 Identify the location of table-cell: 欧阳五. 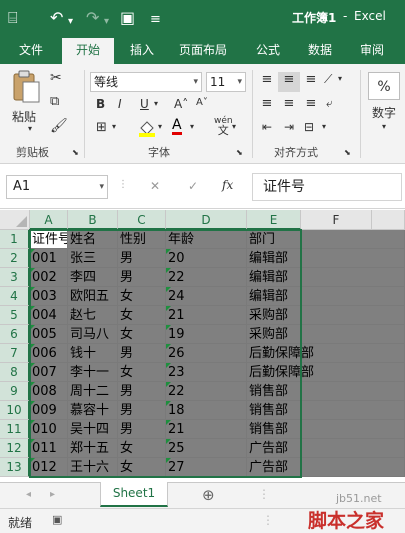
(93, 296).